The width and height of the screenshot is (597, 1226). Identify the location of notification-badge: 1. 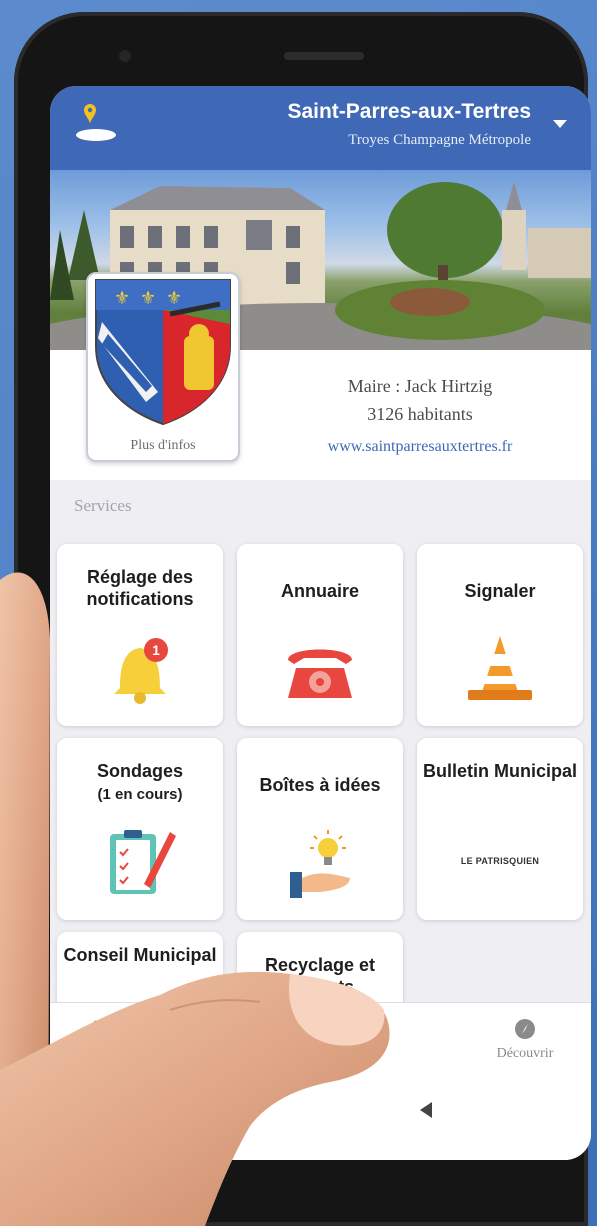
(156, 650).